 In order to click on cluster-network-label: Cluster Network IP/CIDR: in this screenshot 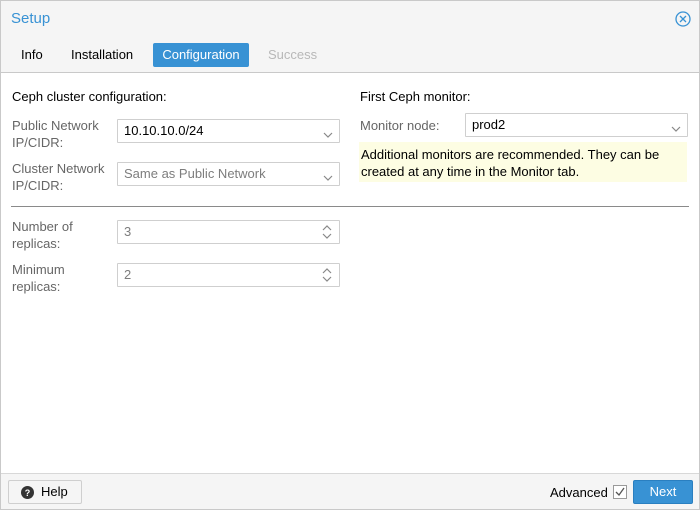, I will do `click(58, 177)`.